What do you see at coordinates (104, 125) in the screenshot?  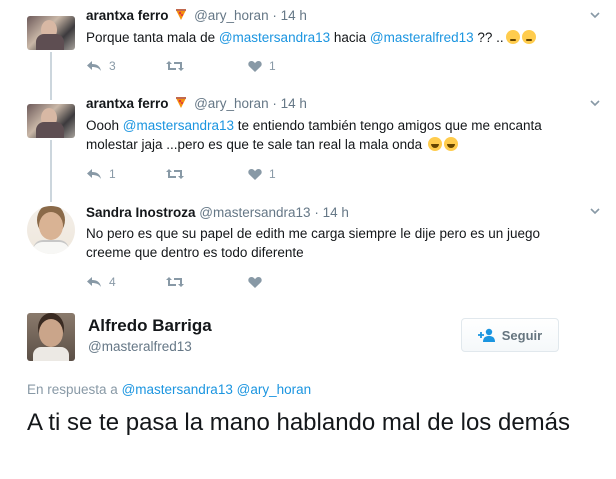 I see `text-segment: Oooh` at bounding box center [104, 125].